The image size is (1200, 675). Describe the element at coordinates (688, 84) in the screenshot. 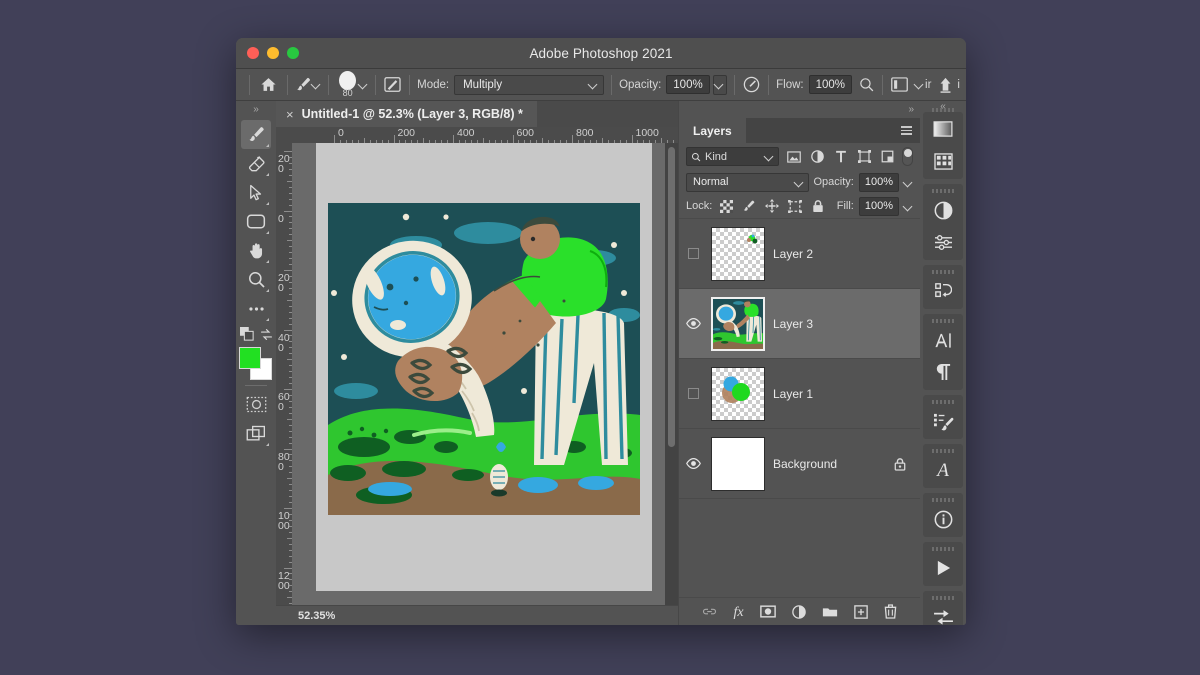

I see `opacity-input: 100%` at that location.